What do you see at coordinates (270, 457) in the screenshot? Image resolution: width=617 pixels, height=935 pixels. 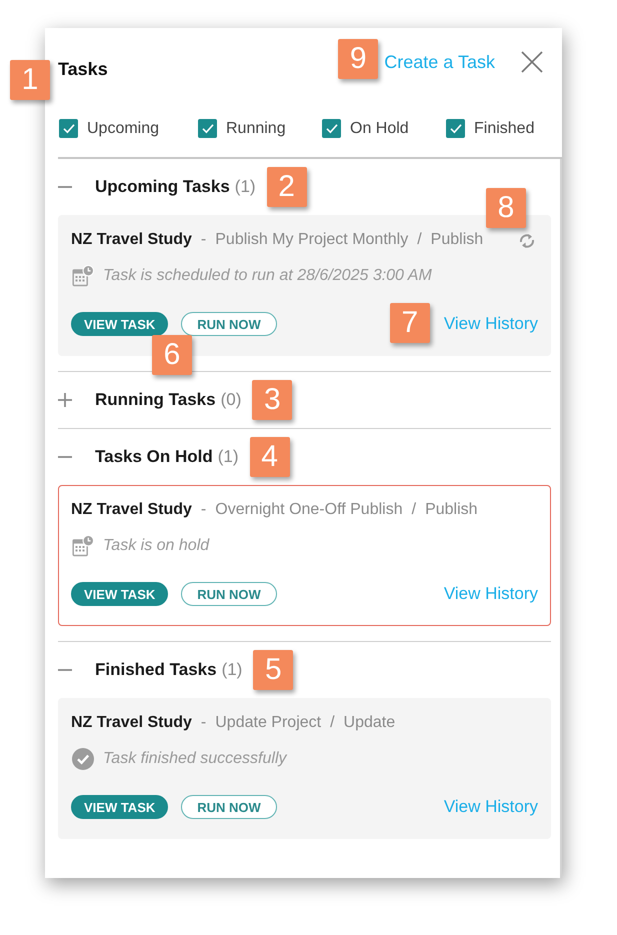 I see `callout-badge: 4` at bounding box center [270, 457].